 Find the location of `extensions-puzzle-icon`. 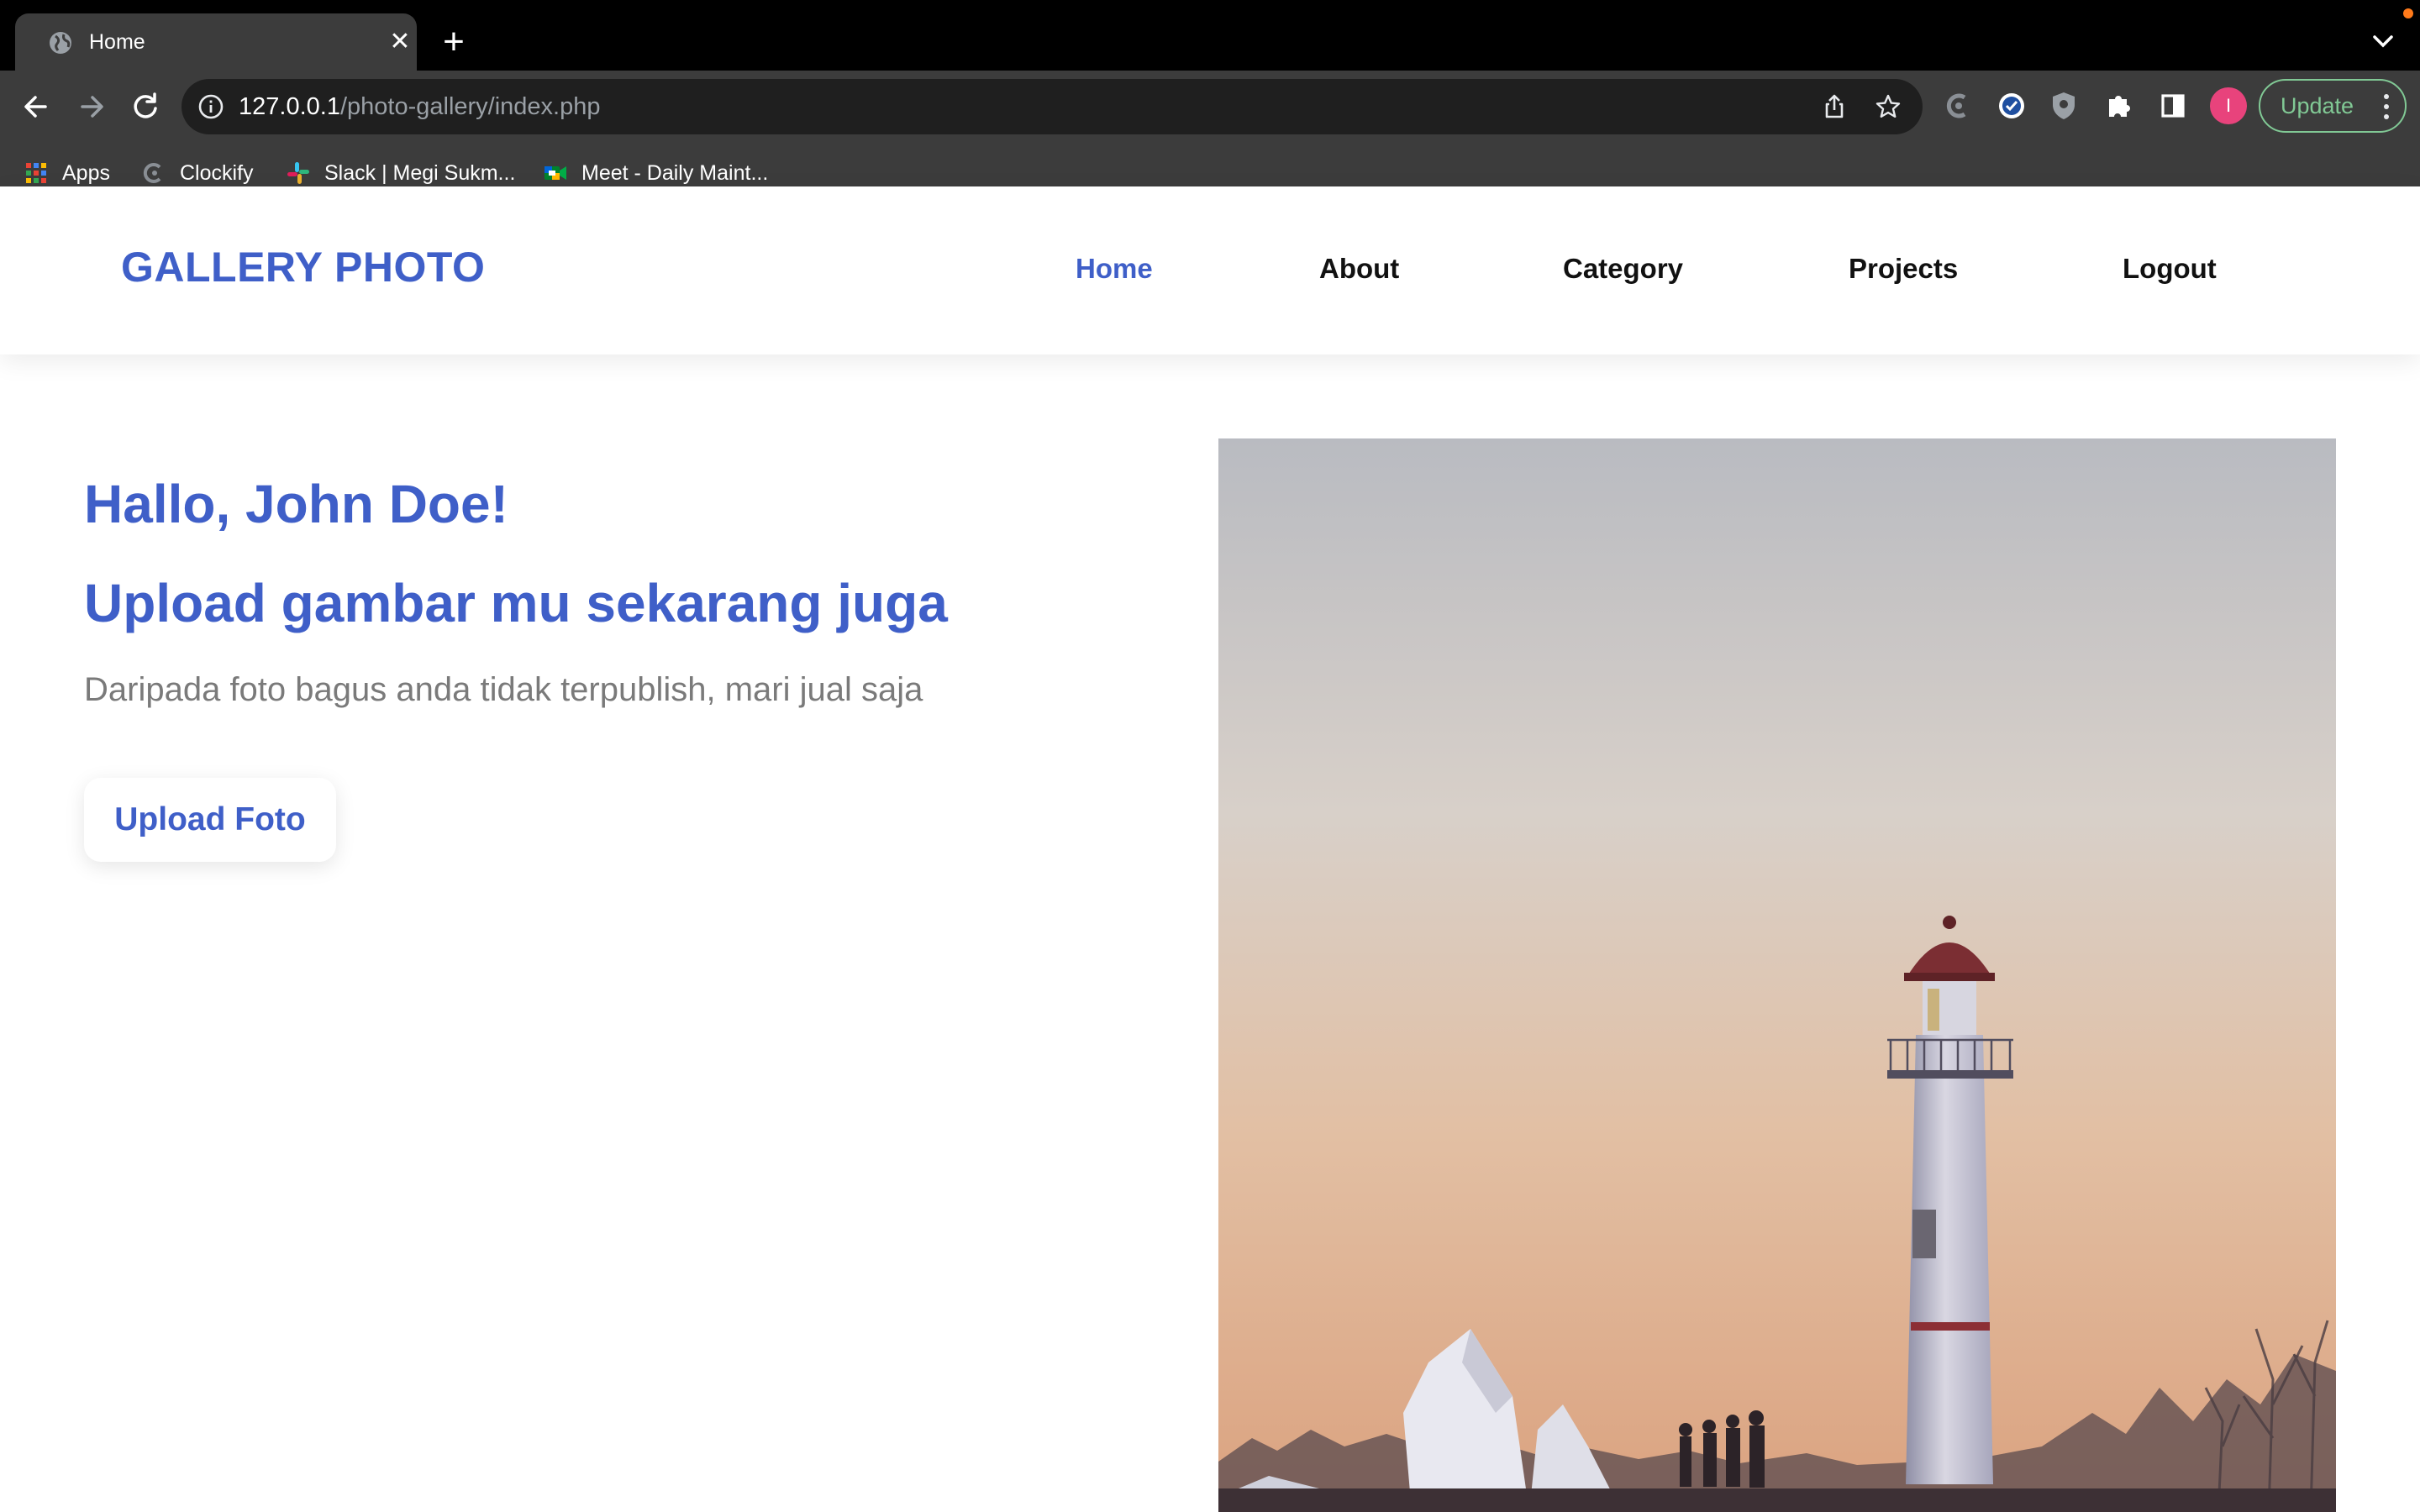

extensions-puzzle-icon is located at coordinates (2119, 106).